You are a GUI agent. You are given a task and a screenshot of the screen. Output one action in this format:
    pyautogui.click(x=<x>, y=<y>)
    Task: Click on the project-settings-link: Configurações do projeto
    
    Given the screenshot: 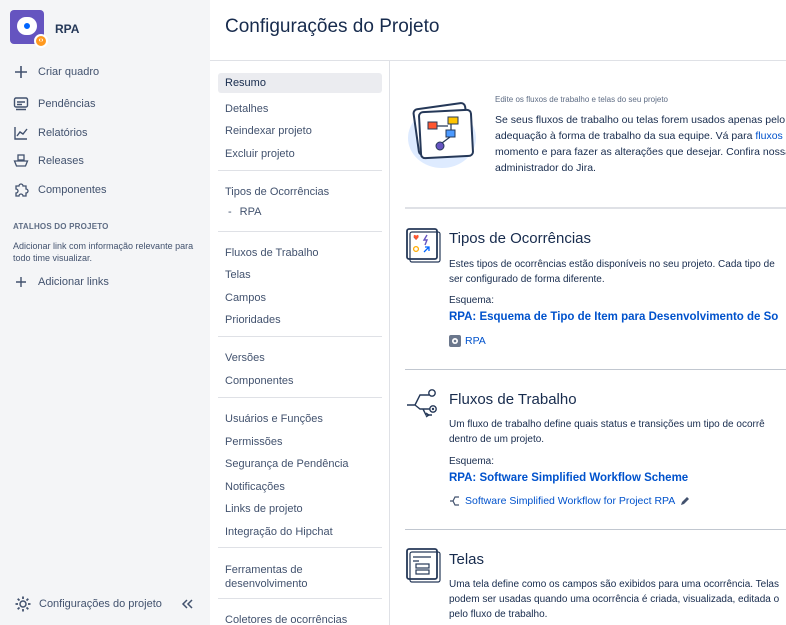 What is the action you would take?
    pyautogui.click(x=88, y=604)
    